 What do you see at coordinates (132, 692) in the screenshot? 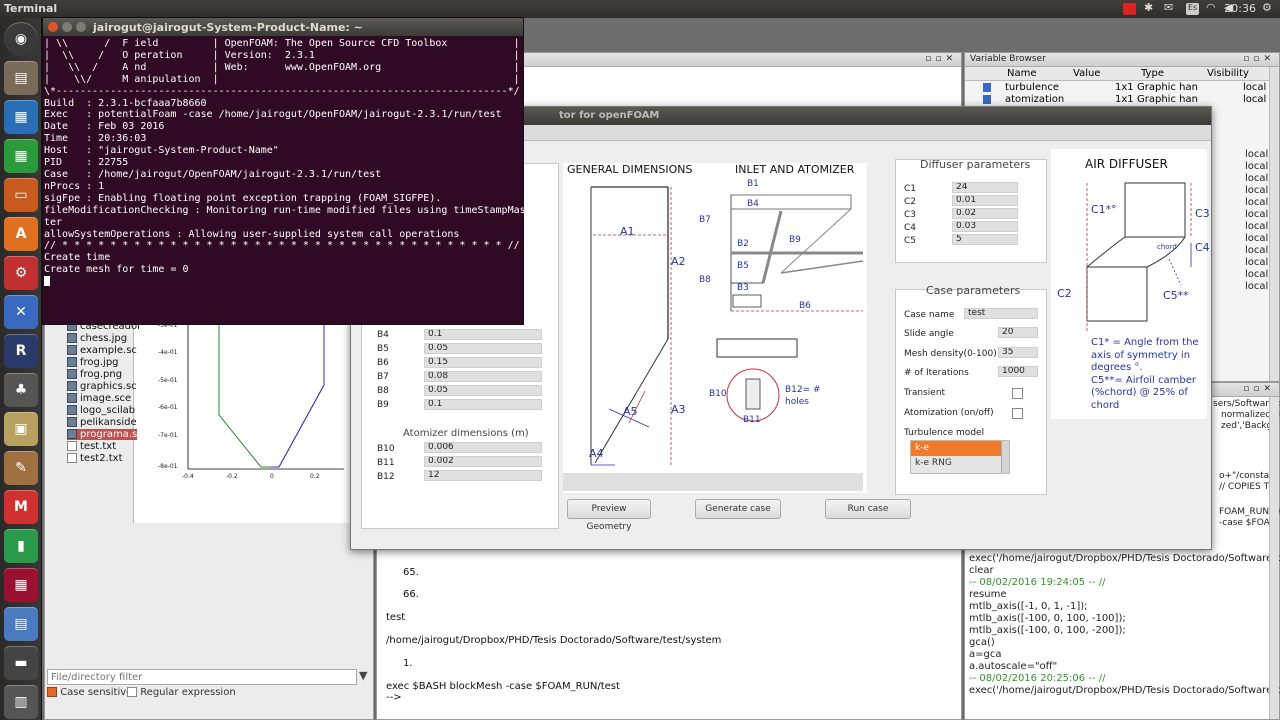
I see `checkbox-icon` at bounding box center [132, 692].